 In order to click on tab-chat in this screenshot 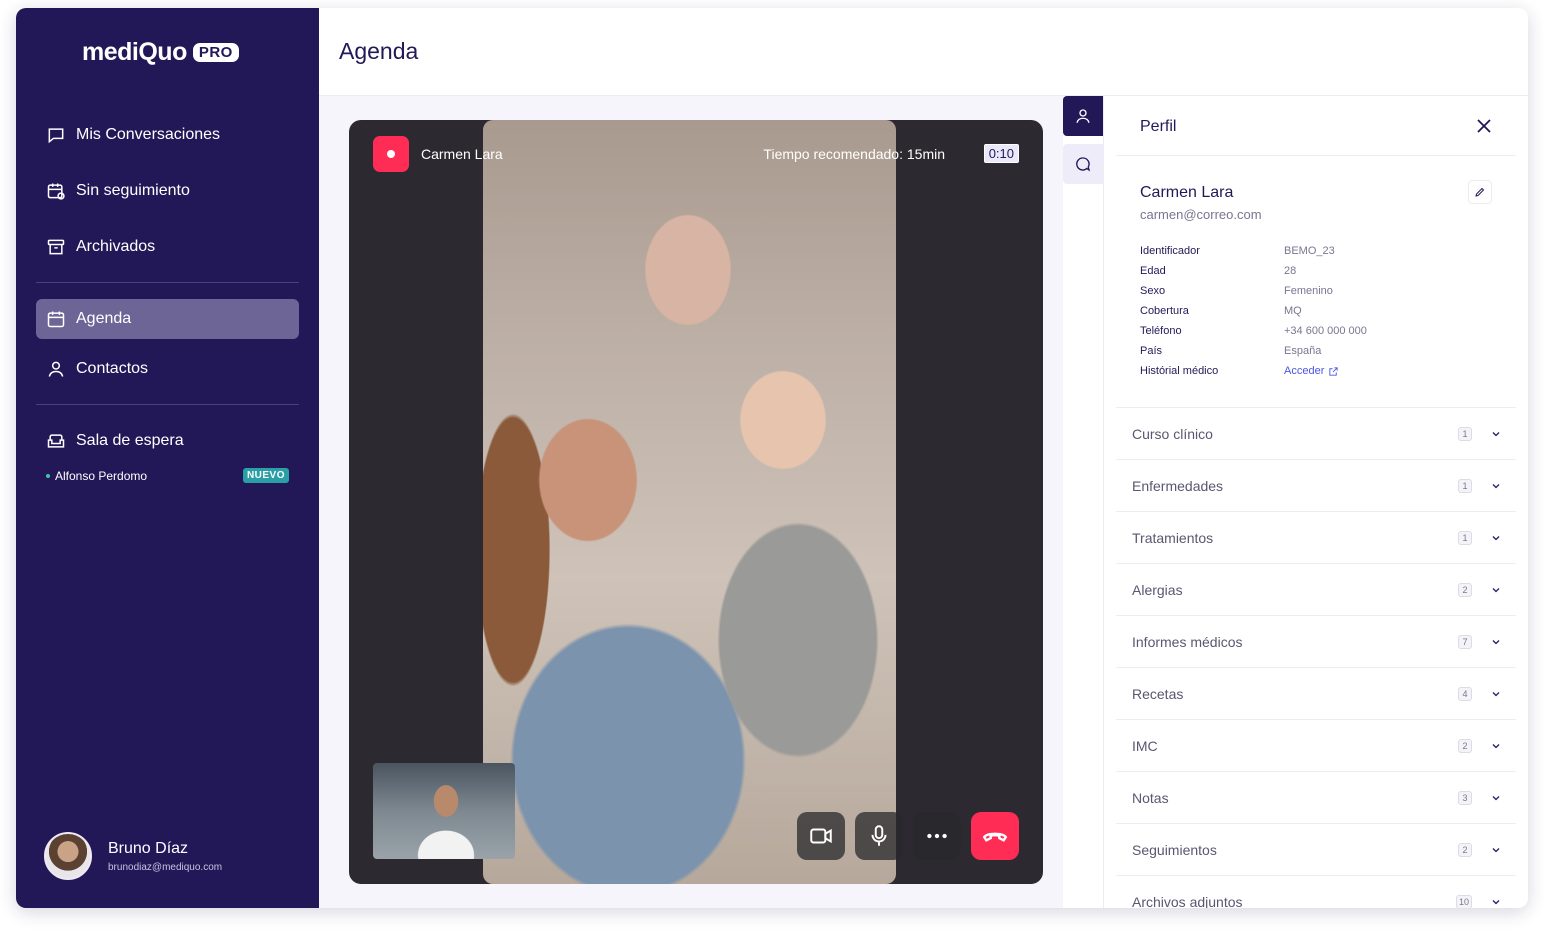, I will do `click(1083, 164)`.